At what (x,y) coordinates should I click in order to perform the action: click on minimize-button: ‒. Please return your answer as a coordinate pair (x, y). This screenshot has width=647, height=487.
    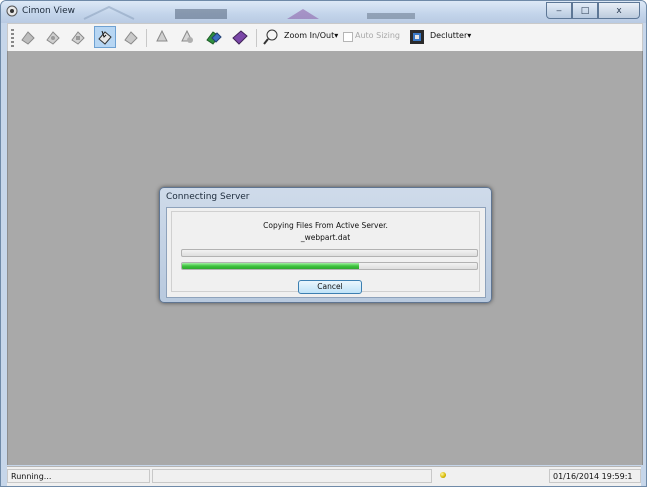
    Looking at the image, I should click on (559, 10).